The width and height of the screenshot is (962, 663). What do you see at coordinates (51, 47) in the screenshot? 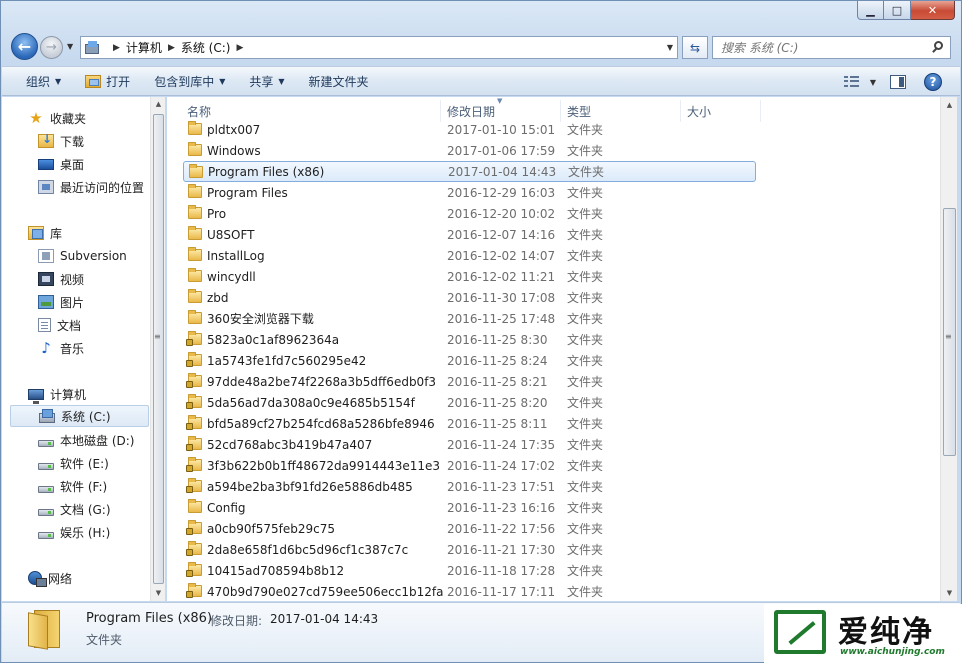
I see `forward-button: →` at bounding box center [51, 47].